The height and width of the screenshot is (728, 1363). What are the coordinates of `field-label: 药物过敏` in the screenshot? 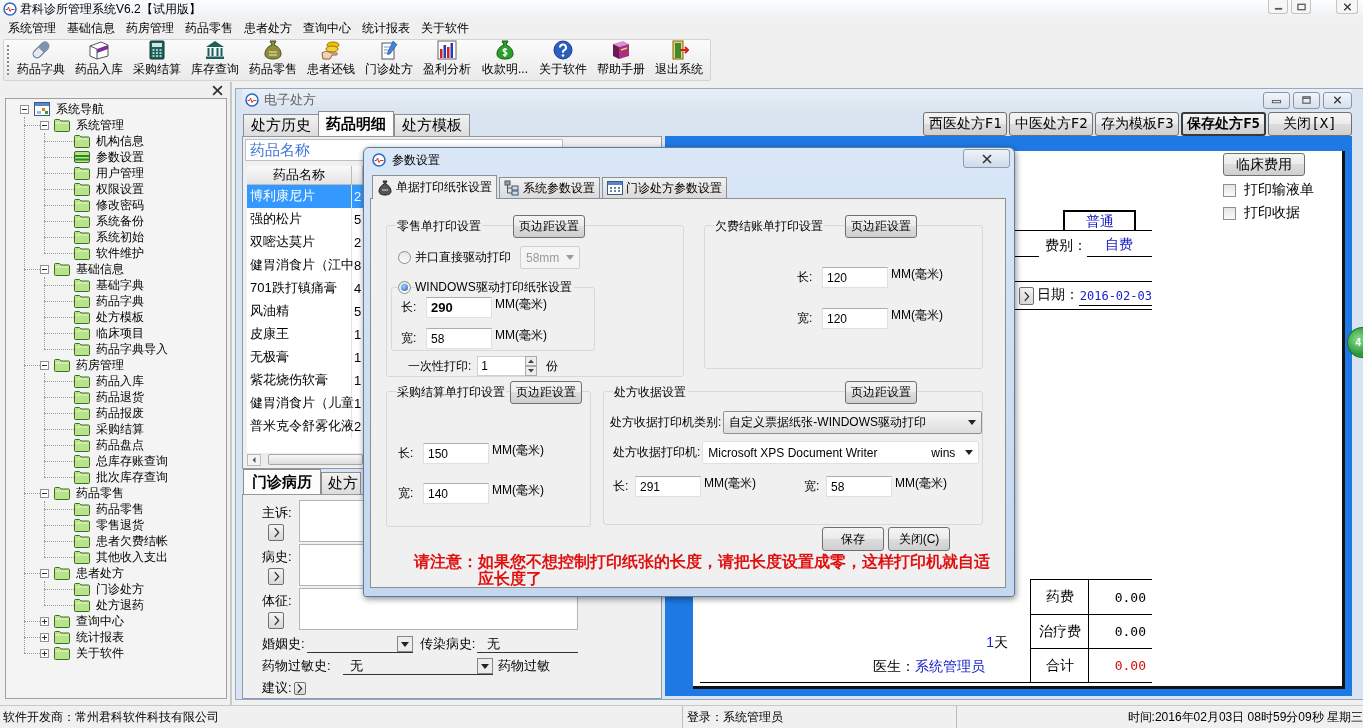 It's located at (524, 666).